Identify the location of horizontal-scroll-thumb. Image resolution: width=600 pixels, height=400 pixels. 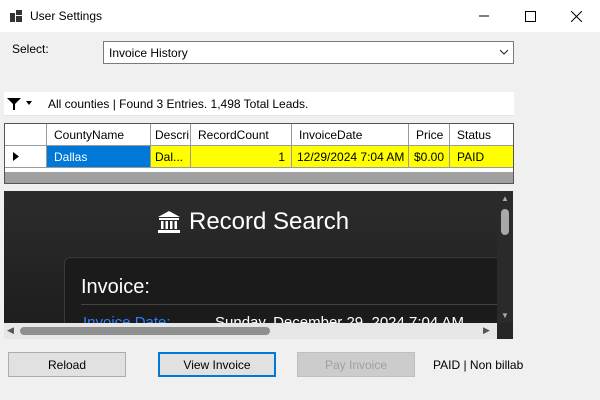
(145, 331).